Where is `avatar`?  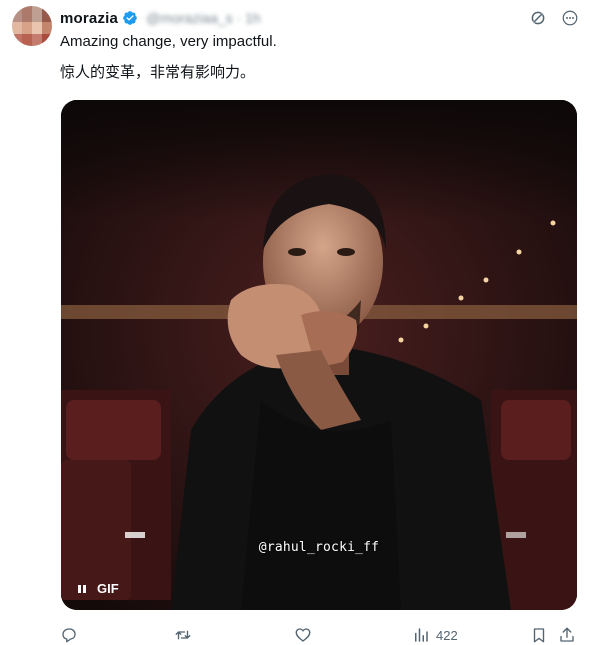 avatar is located at coordinates (32, 26).